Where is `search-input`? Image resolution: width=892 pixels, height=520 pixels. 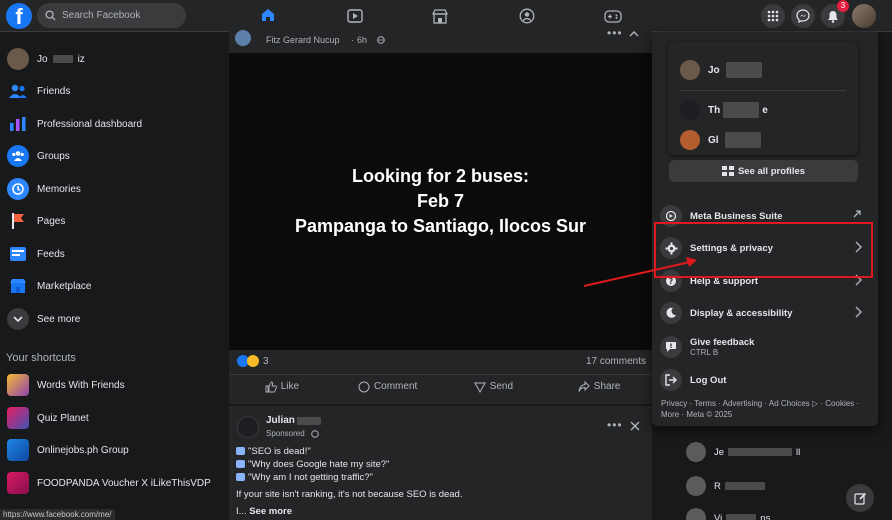 search-input is located at coordinates (122, 15).